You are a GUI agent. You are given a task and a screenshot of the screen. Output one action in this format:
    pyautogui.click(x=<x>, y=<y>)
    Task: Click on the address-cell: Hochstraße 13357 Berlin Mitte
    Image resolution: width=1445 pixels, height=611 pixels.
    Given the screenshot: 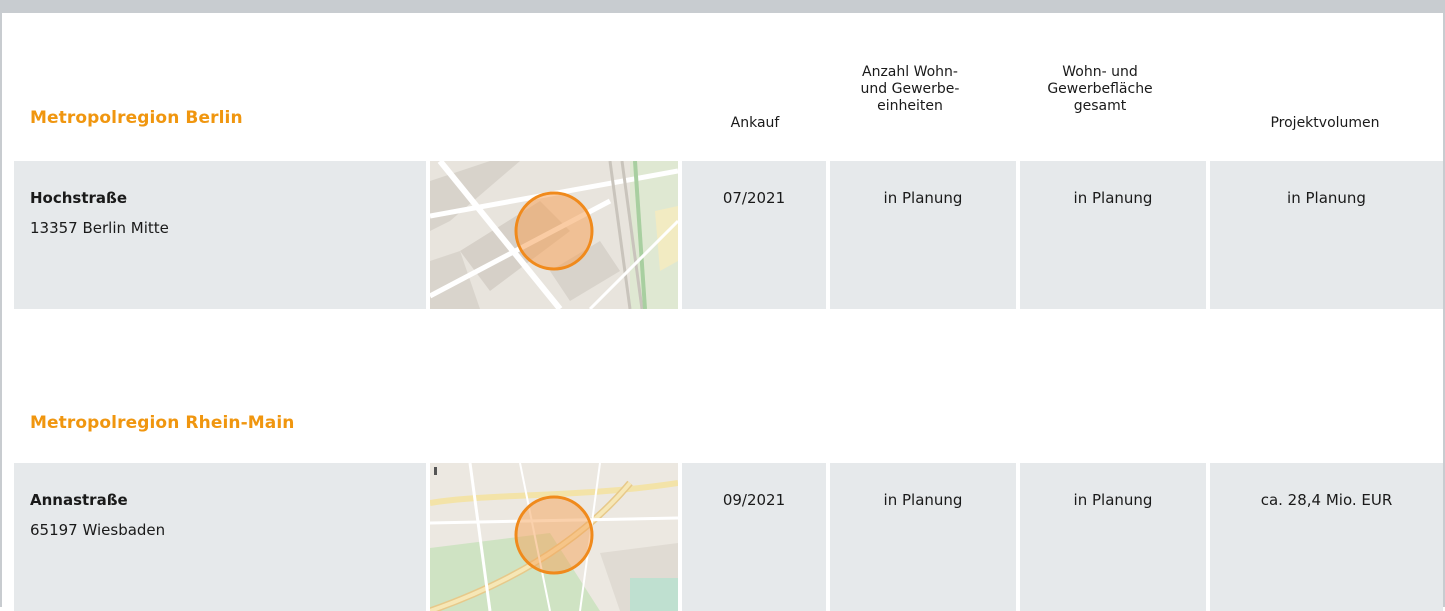 What is the action you would take?
    pyautogui.click(x=220, y=235)
    